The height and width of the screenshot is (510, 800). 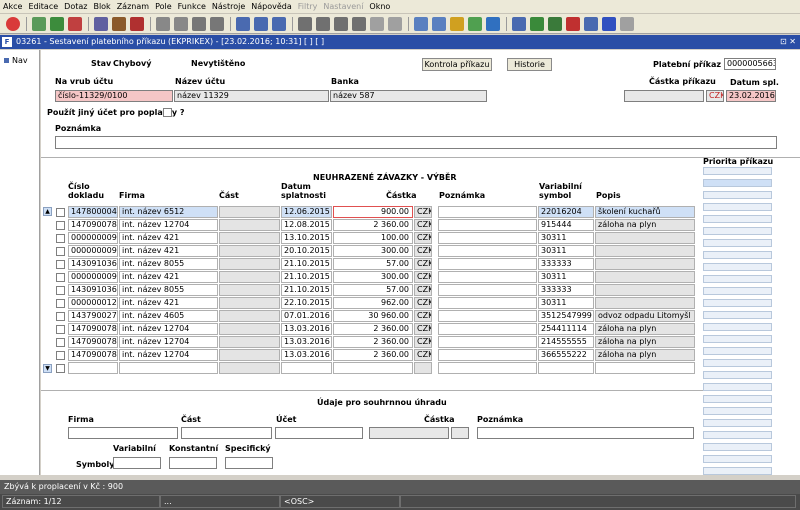 I want to click on refresh-icon, so click(x=537, y=24).